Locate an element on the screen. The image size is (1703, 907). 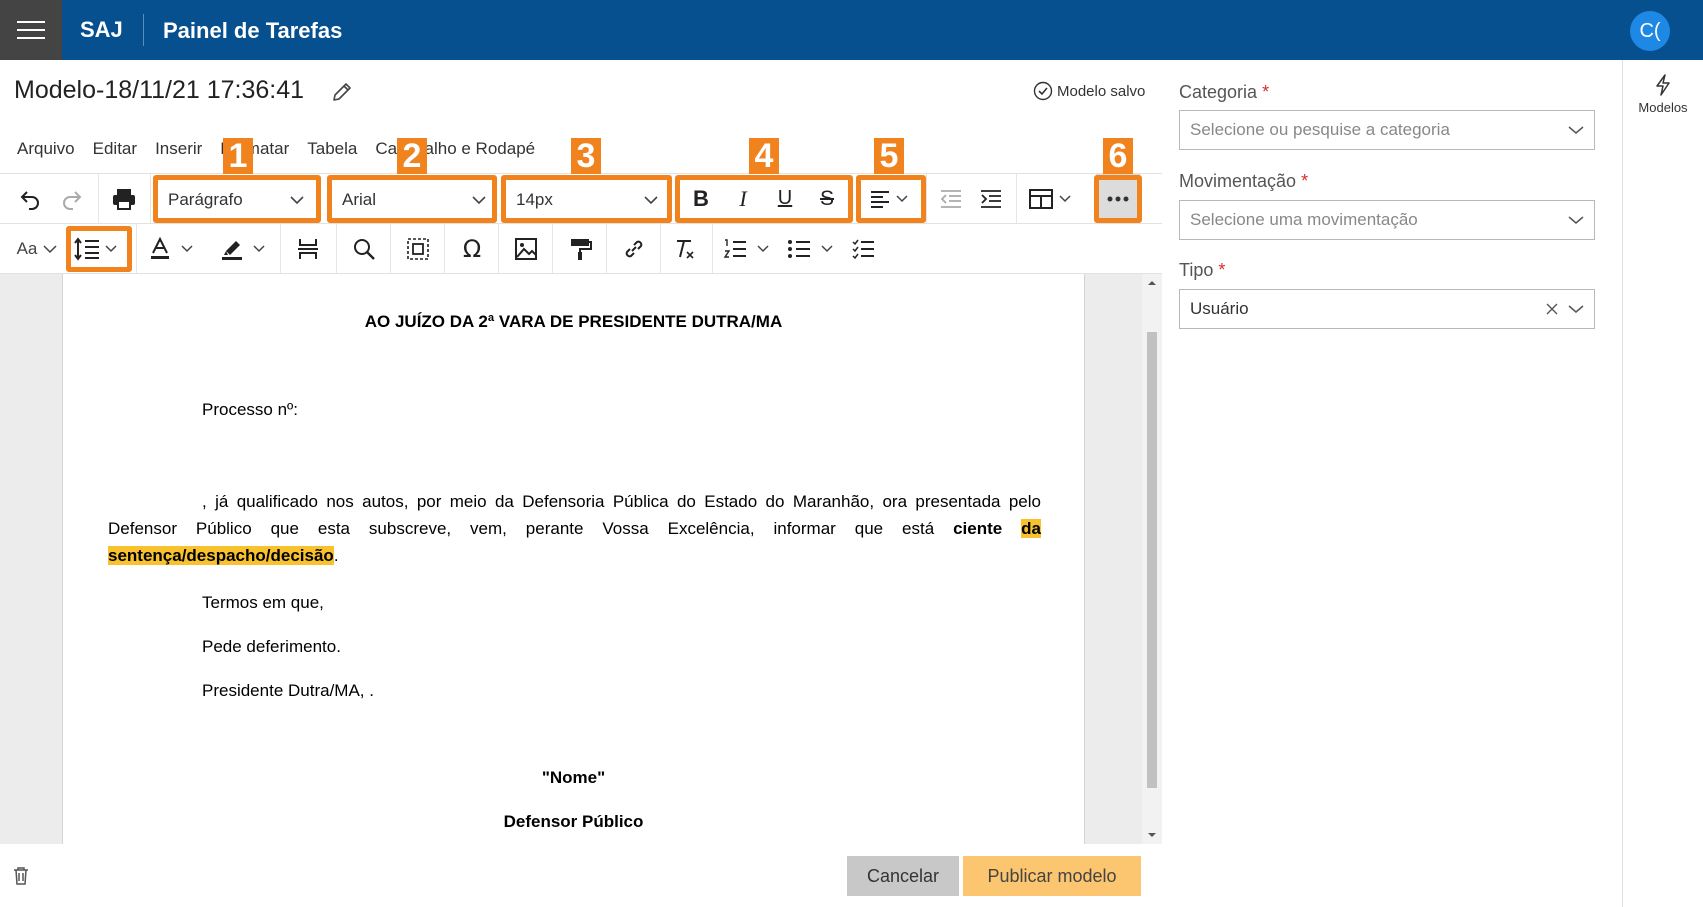
pede-line: Pede deferimento. is located at coordinates (271, 646).